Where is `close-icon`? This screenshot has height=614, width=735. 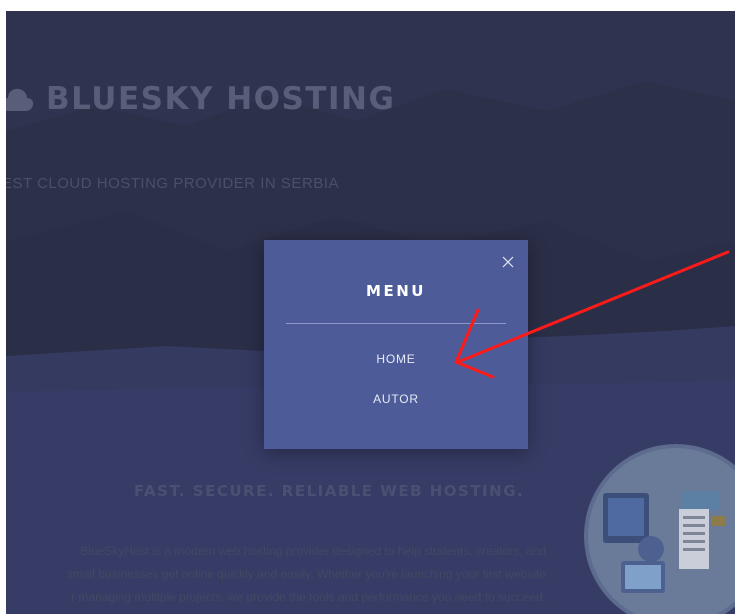 close-icon is located at coordinates (508, 262).